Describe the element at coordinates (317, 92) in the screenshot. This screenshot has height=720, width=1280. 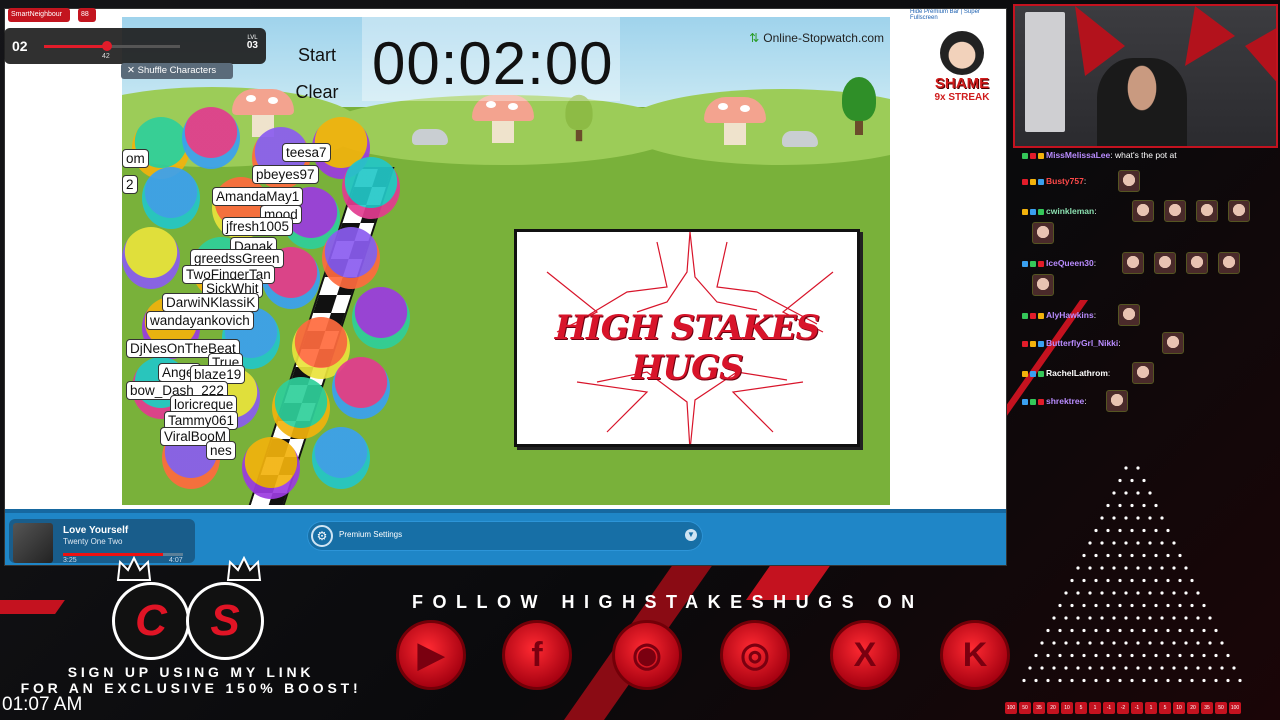
I see `clear-button: Clear` at that location.